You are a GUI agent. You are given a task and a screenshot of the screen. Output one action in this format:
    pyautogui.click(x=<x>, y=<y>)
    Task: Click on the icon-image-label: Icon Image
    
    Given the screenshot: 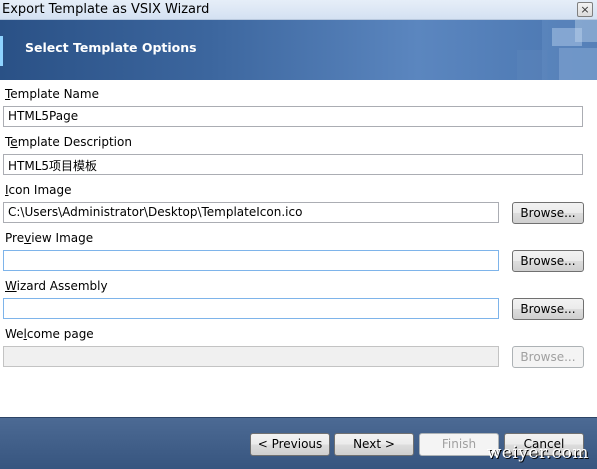 What is the action you would take?
    pyautogui.click(x=38, y=190)
    